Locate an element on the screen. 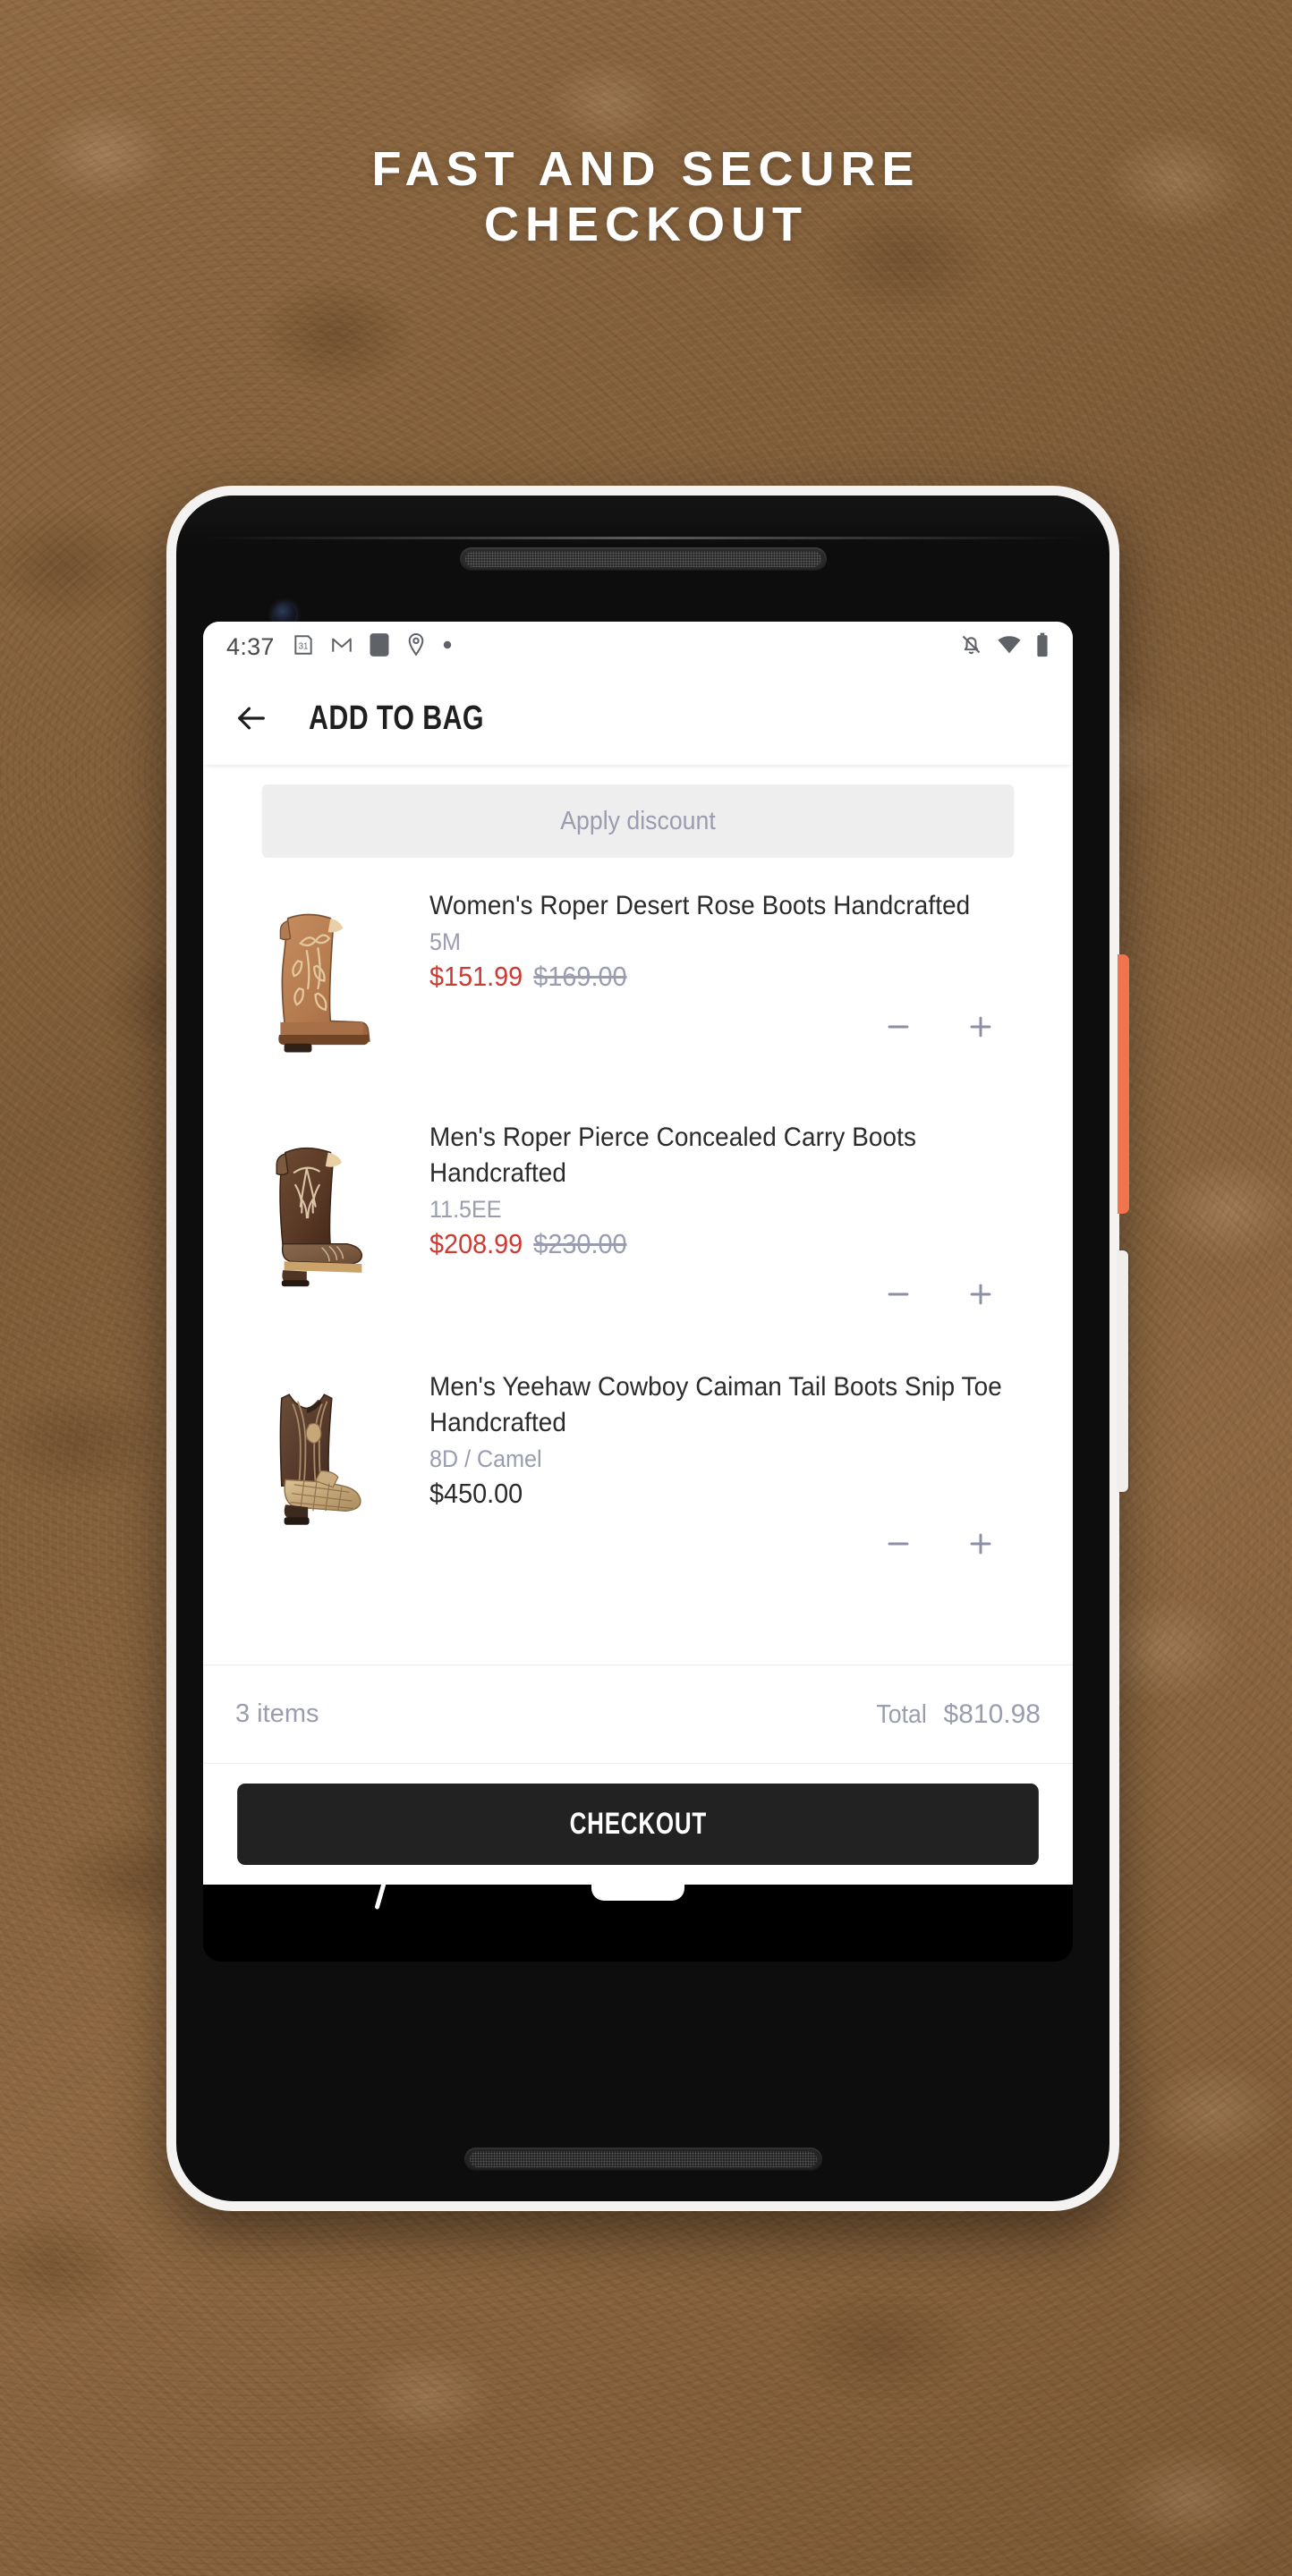 The width and height of the screenshot is (1292, 2576). total-group: Total $810.98 is located at coordinates (958, 1714).